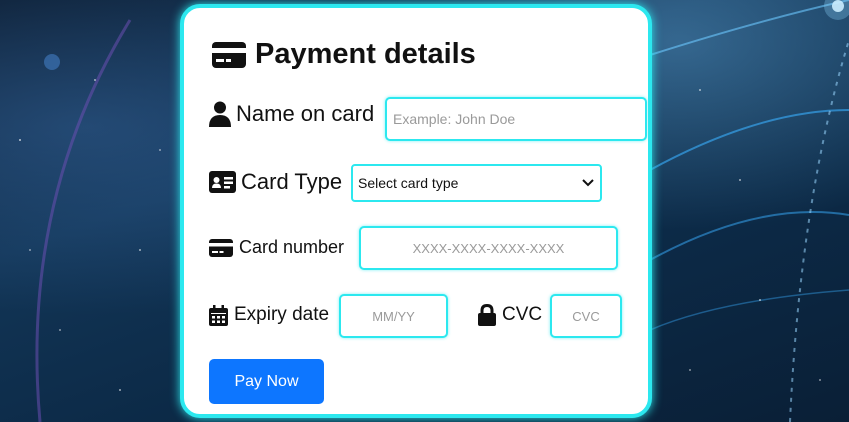  I want to click on calendar-icon, so click(218, 315).